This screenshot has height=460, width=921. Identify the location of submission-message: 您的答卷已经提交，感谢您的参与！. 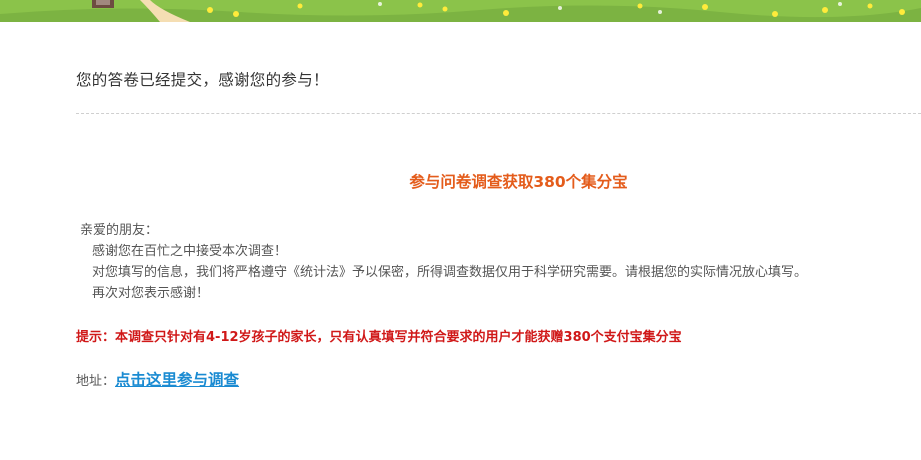
(202, 80).